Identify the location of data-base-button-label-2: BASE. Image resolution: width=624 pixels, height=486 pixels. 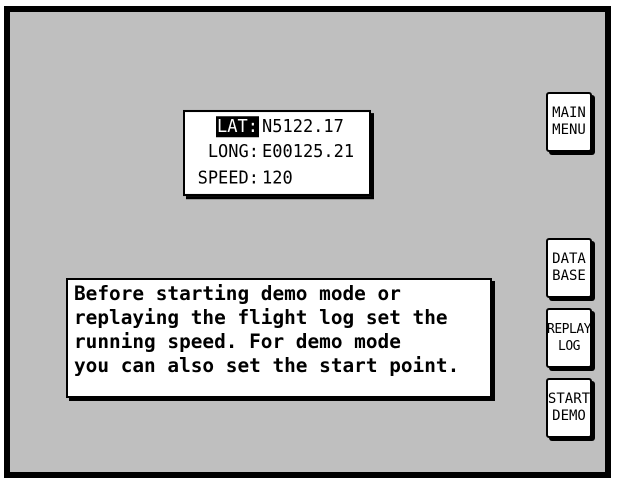
(569, 276).